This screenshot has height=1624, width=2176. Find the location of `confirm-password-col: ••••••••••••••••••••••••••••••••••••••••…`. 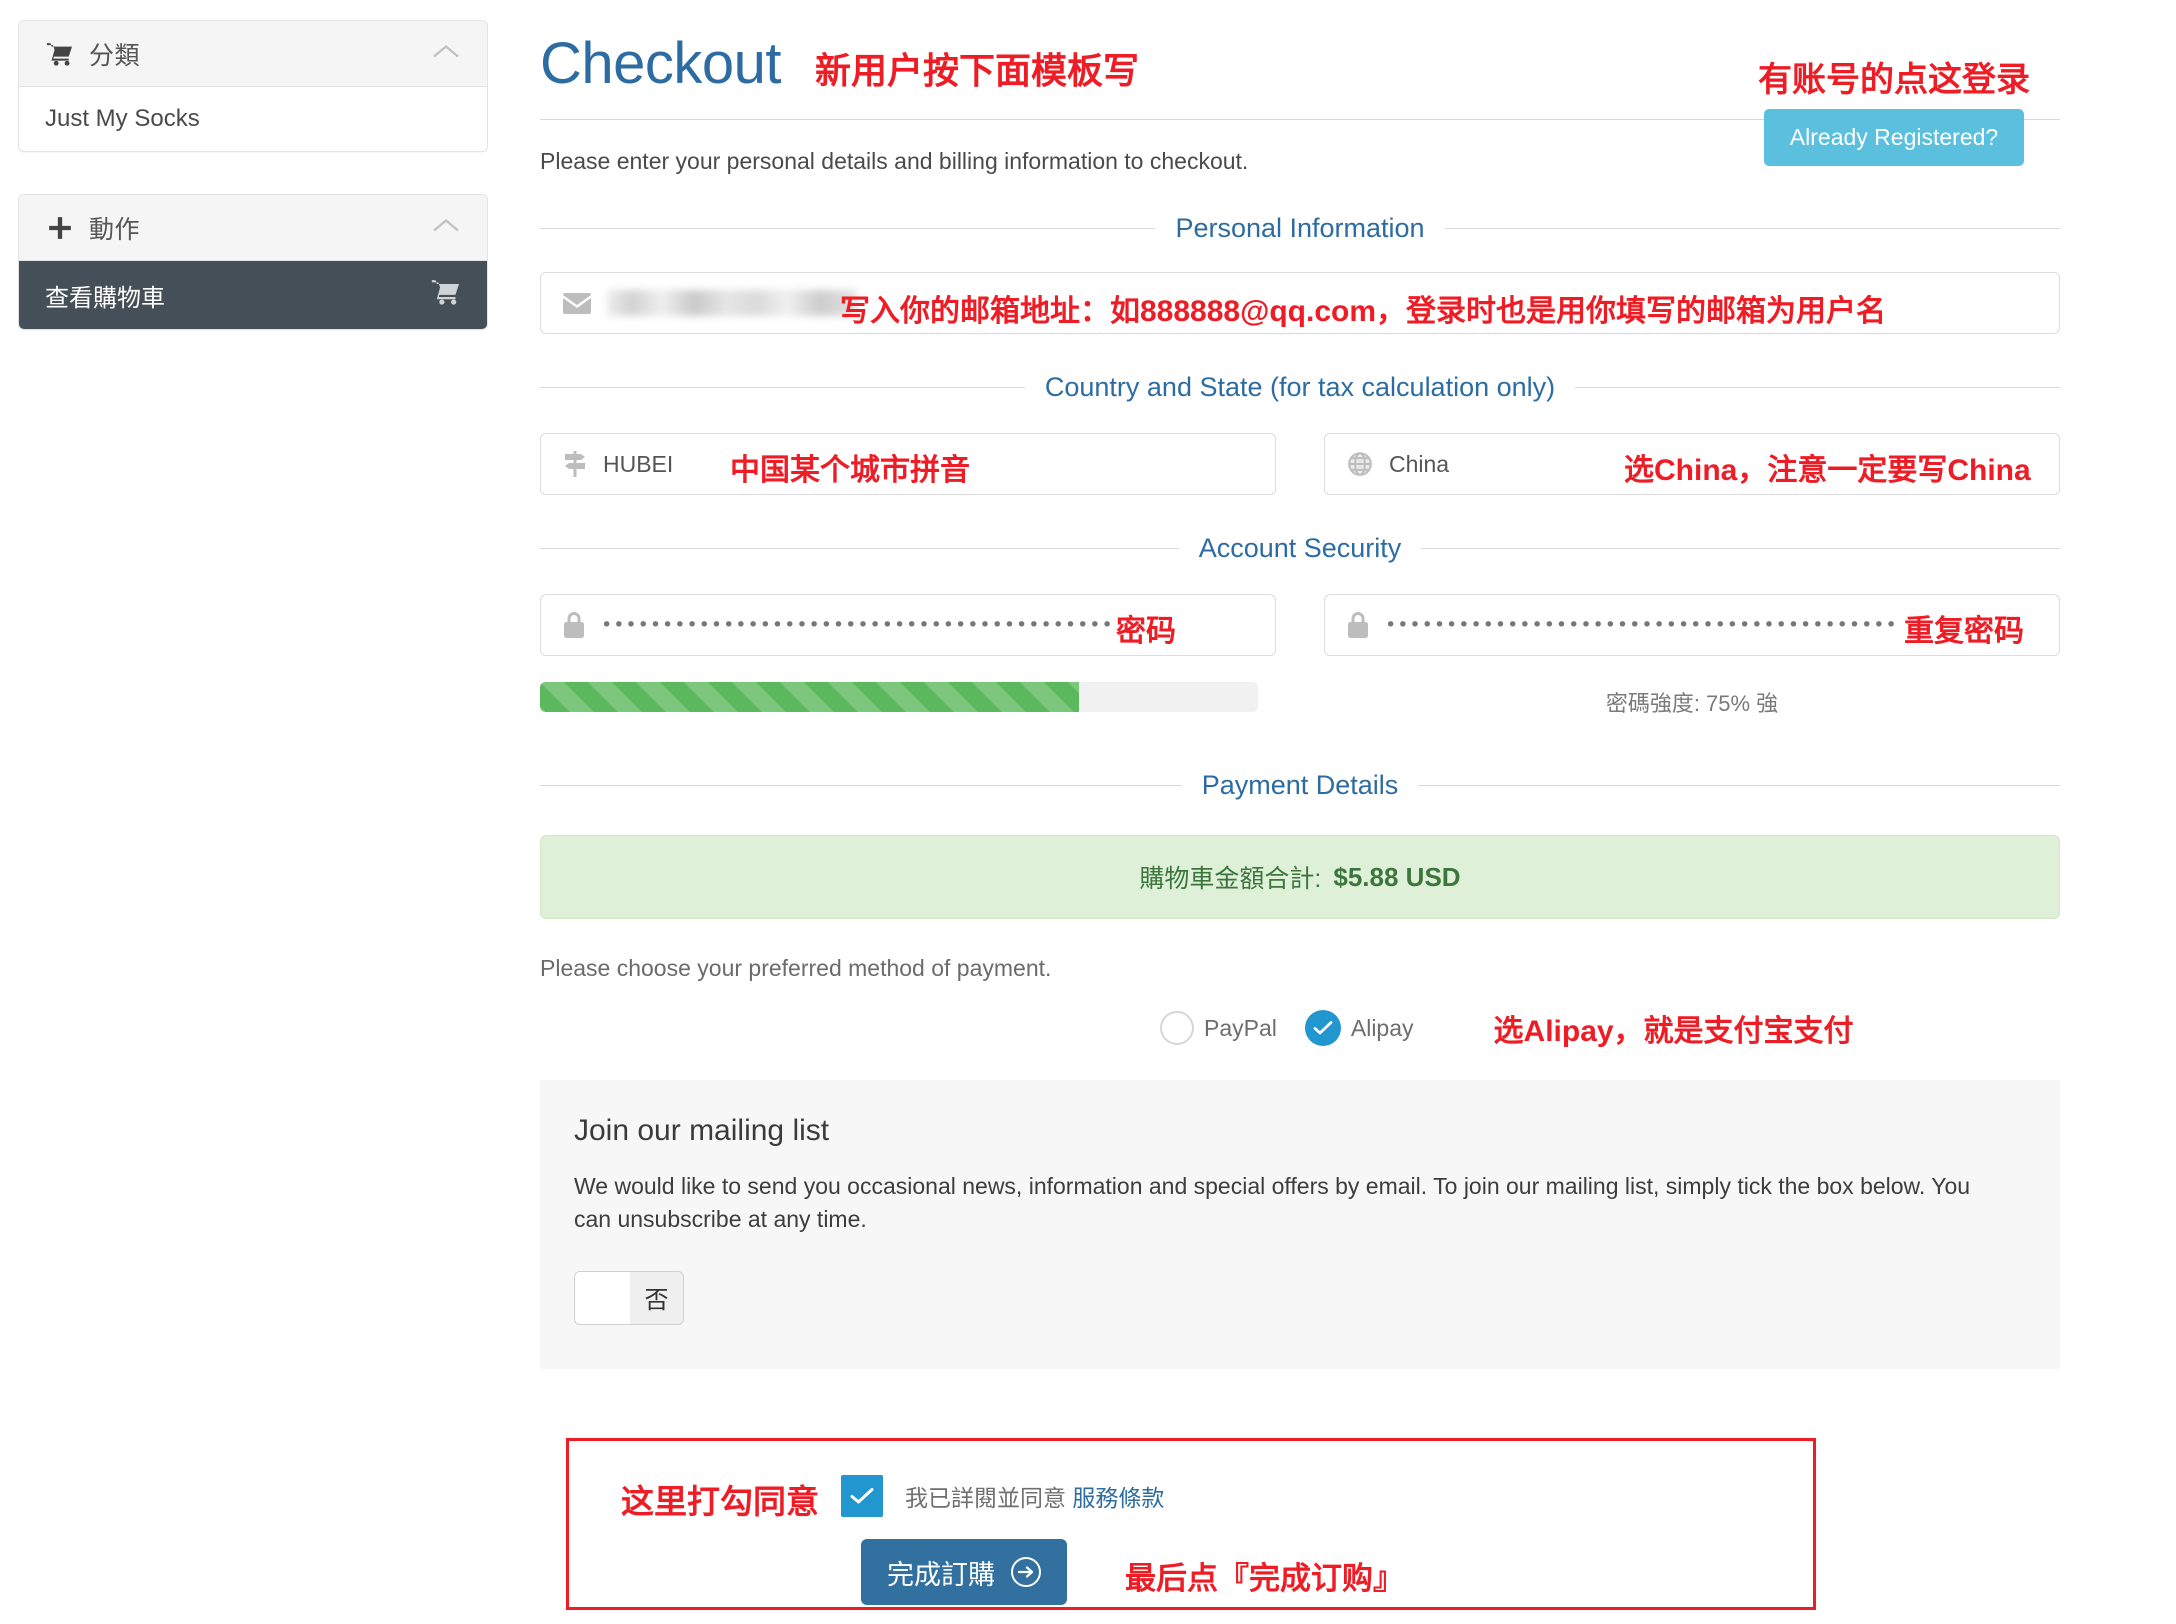

confirm-password-col: ••••••••••••••••••••••••••••••••••••••••… is located at coordinates (1692, 656).